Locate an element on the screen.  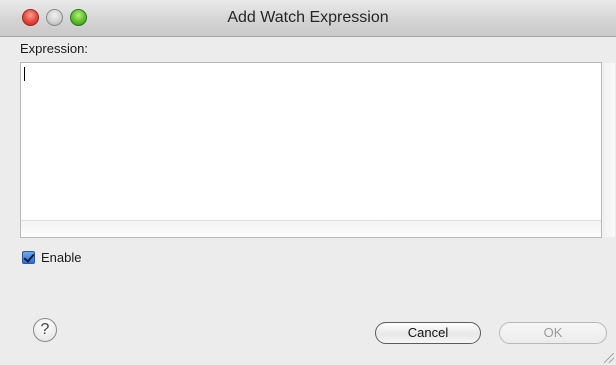
title-bar: Add Watch Expression is located at coordinates (308, 18).